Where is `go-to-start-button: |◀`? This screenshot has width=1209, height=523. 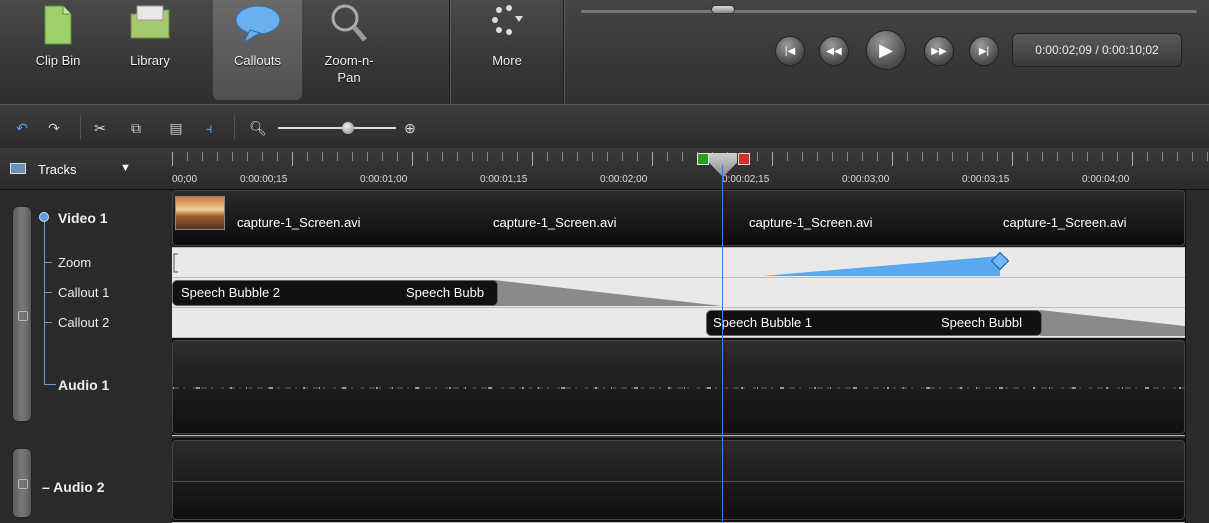
go-to-start-button: |◀ is located at coordinates (790, 51).